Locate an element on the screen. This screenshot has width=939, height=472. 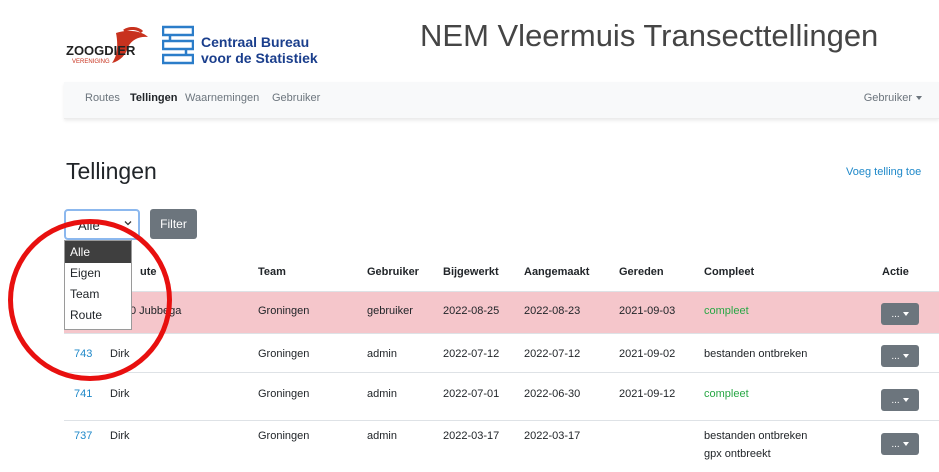
filter-option-eigen: Eigen is located at coordinates (98, 273).